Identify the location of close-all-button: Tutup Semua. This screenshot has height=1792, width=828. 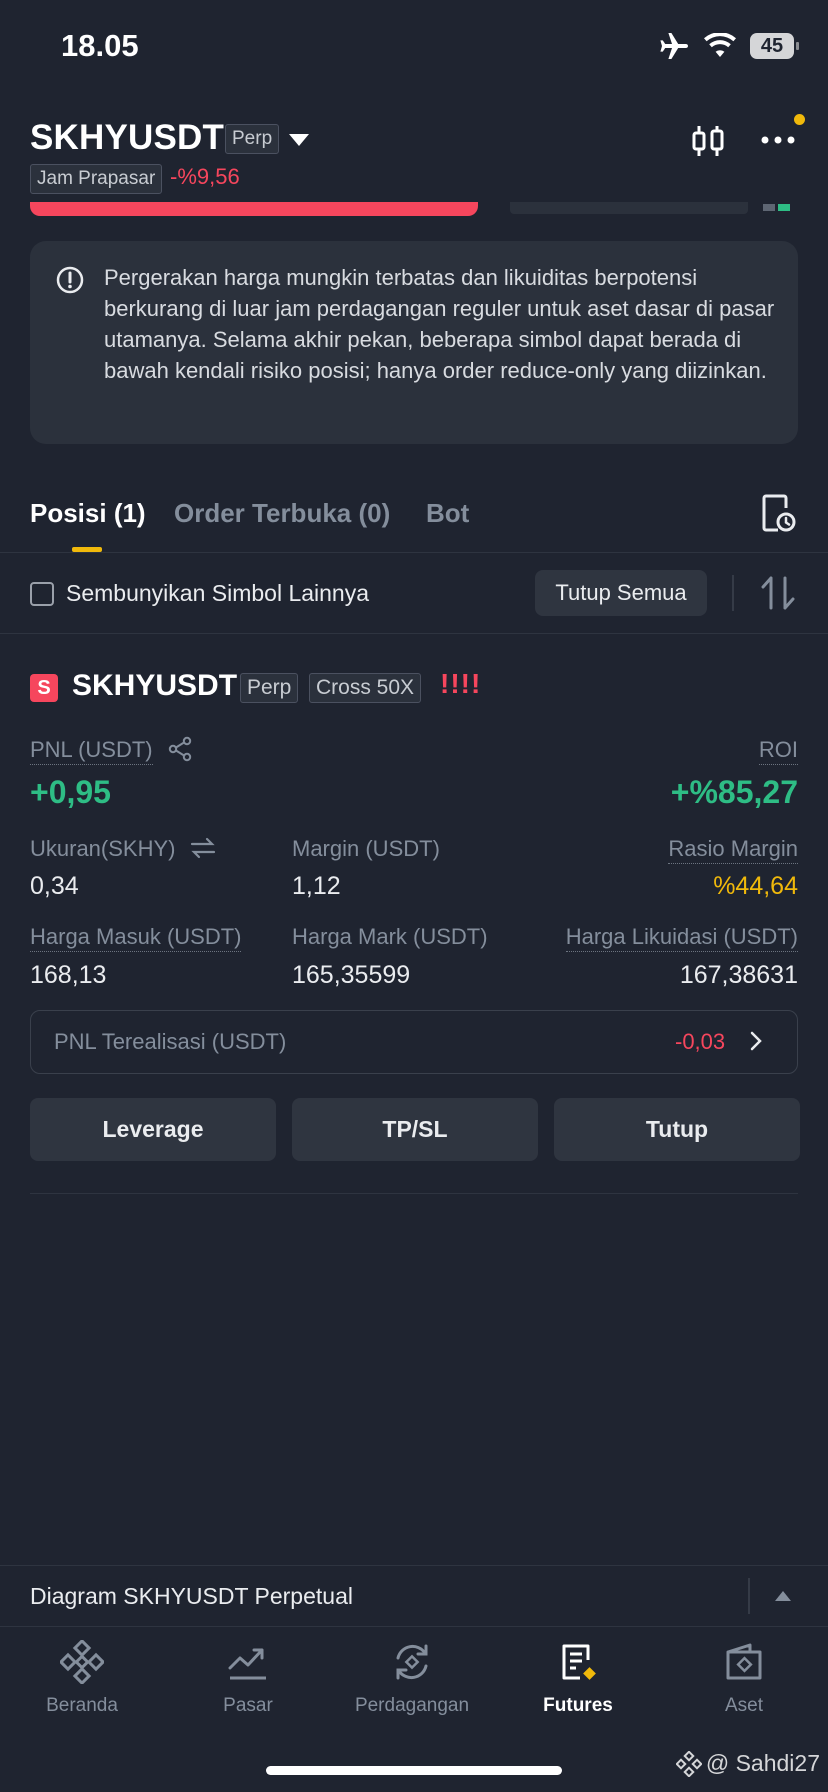
(621, 593).